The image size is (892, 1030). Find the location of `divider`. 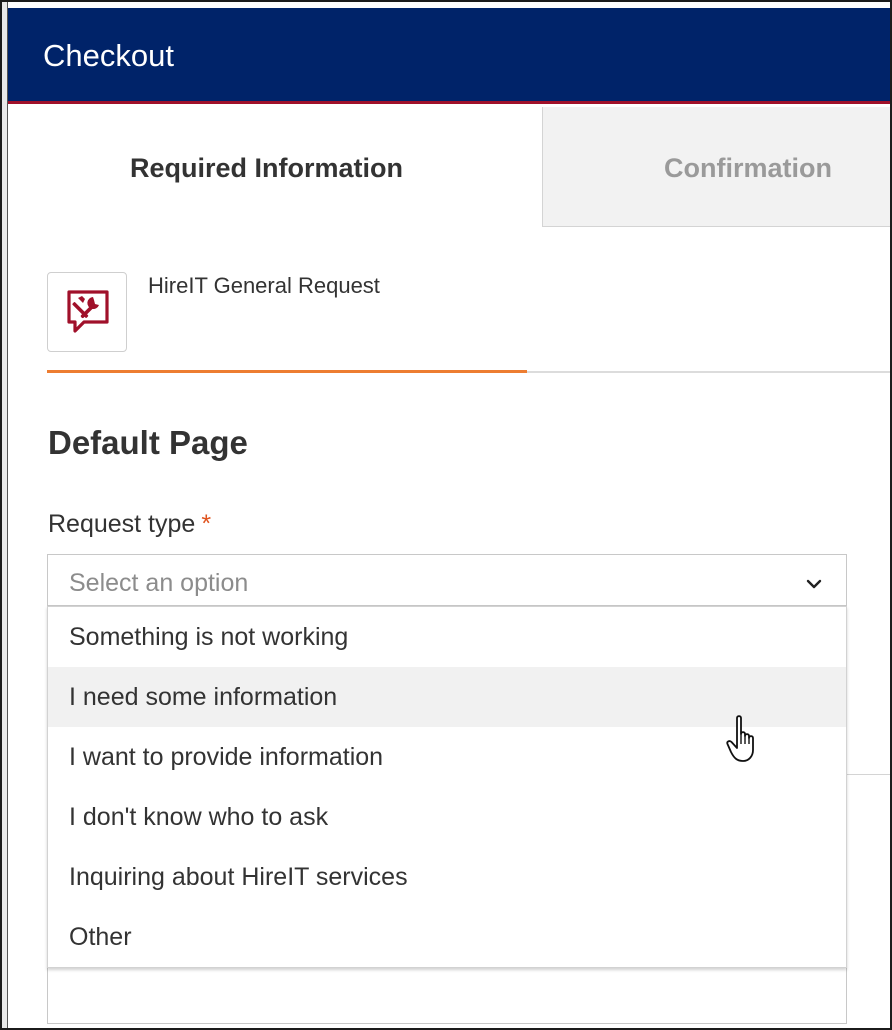

divider is located at coordinates (868, 774).